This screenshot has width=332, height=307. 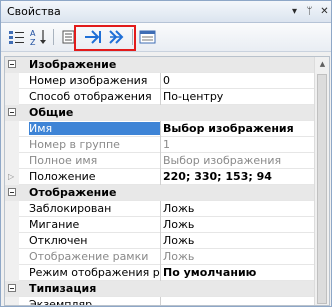 I want to click on property-row: Отключен Ложь, so click(x=159, y=241).